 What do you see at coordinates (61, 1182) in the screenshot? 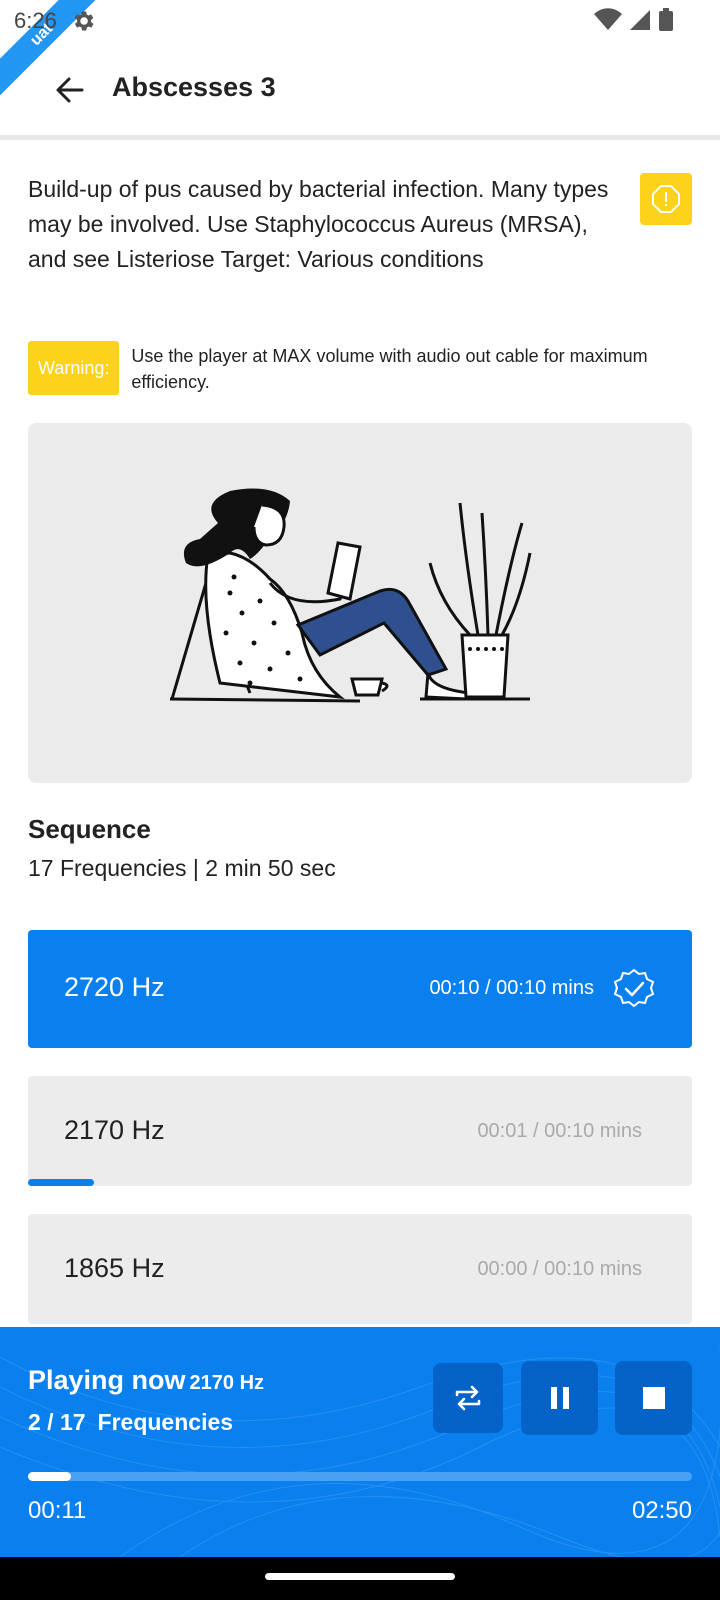
I see `frequency-progress-bar` at bounding box center [61, 1182].